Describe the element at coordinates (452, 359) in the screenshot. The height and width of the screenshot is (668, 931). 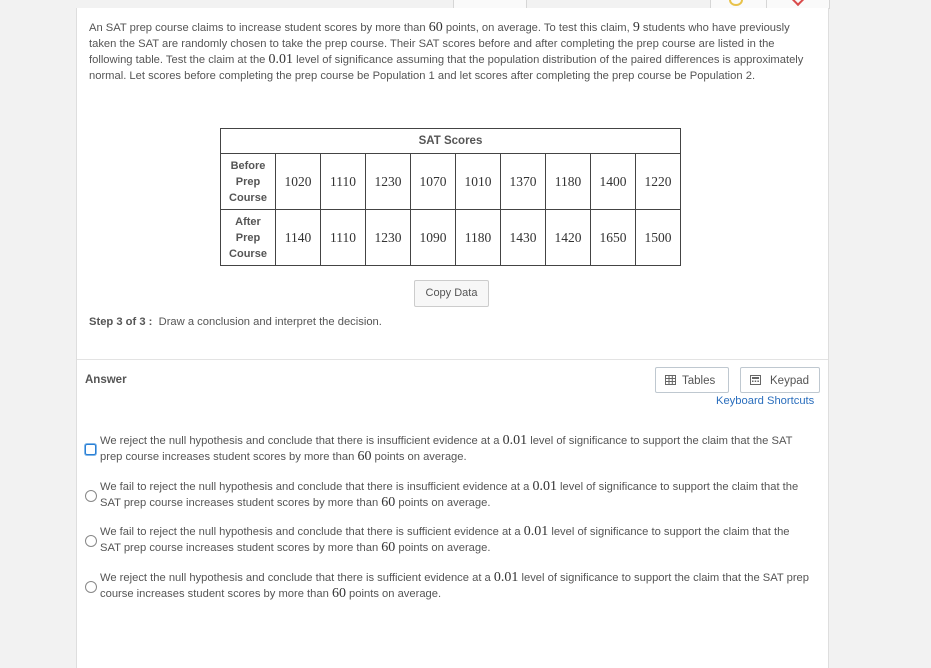
I see `divider` at that location.